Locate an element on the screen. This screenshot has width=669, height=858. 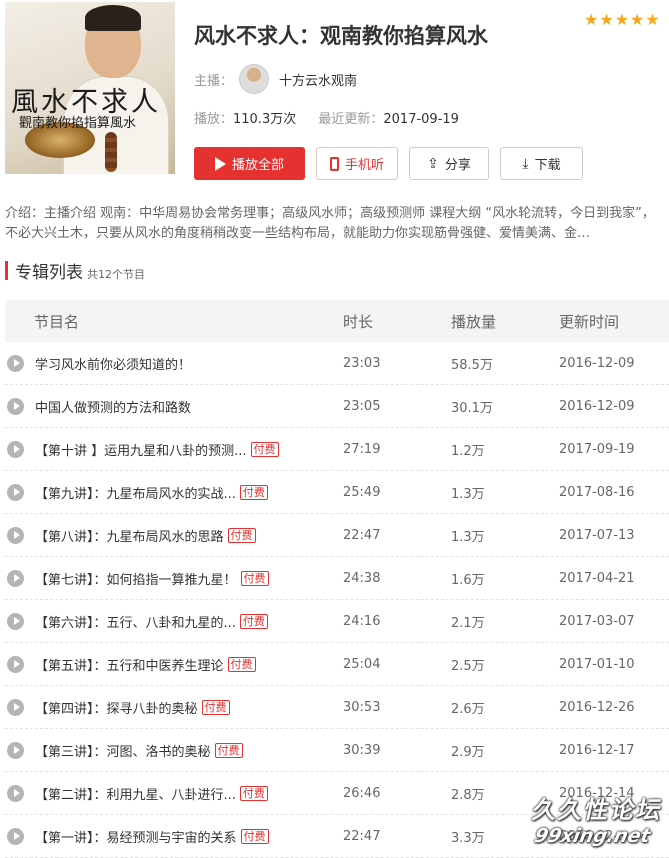
table-row: 【第六讲】：五行、八卦和九星的... 付费 24:16 2.1万 2017-03-07 is located at coordinates (337, 621).